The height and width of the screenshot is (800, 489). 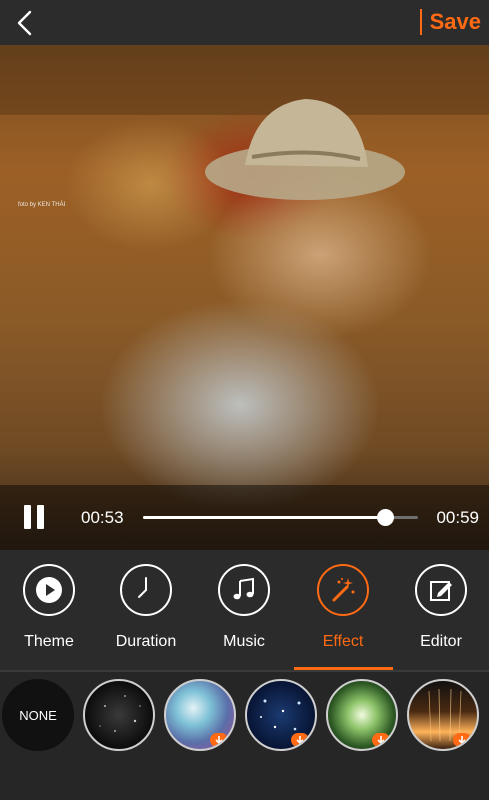 What do you see at coordinates (200, 715) in the screenshot?
I see `effect-blue-swirl` at bounding box center [200, 715].